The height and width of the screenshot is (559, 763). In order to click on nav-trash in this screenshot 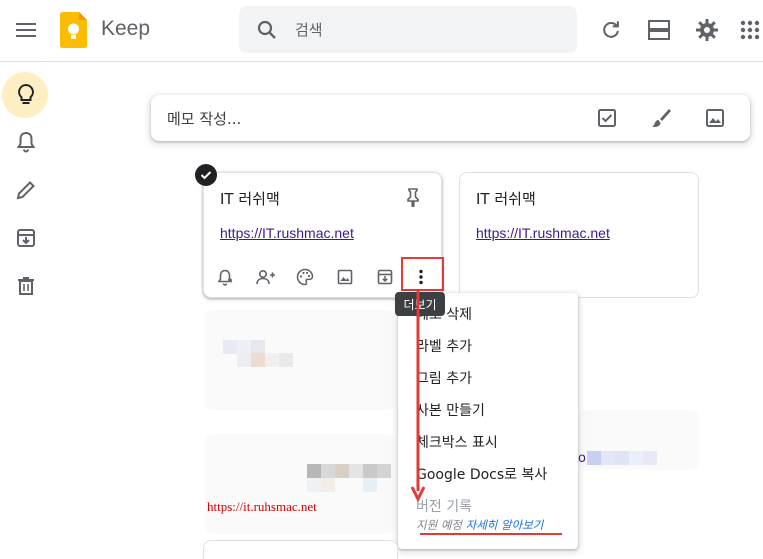, I will do `click(26, 286)`.